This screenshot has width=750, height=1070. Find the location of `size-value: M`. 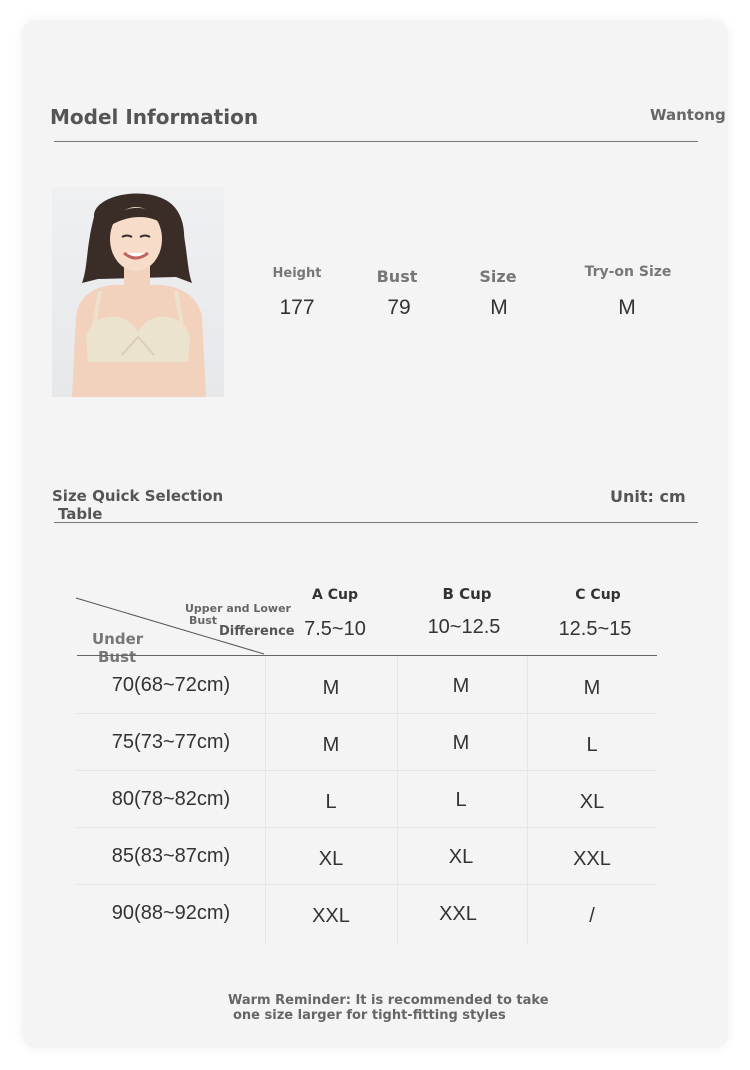

size-value: M is located at coordinates (499, 307).